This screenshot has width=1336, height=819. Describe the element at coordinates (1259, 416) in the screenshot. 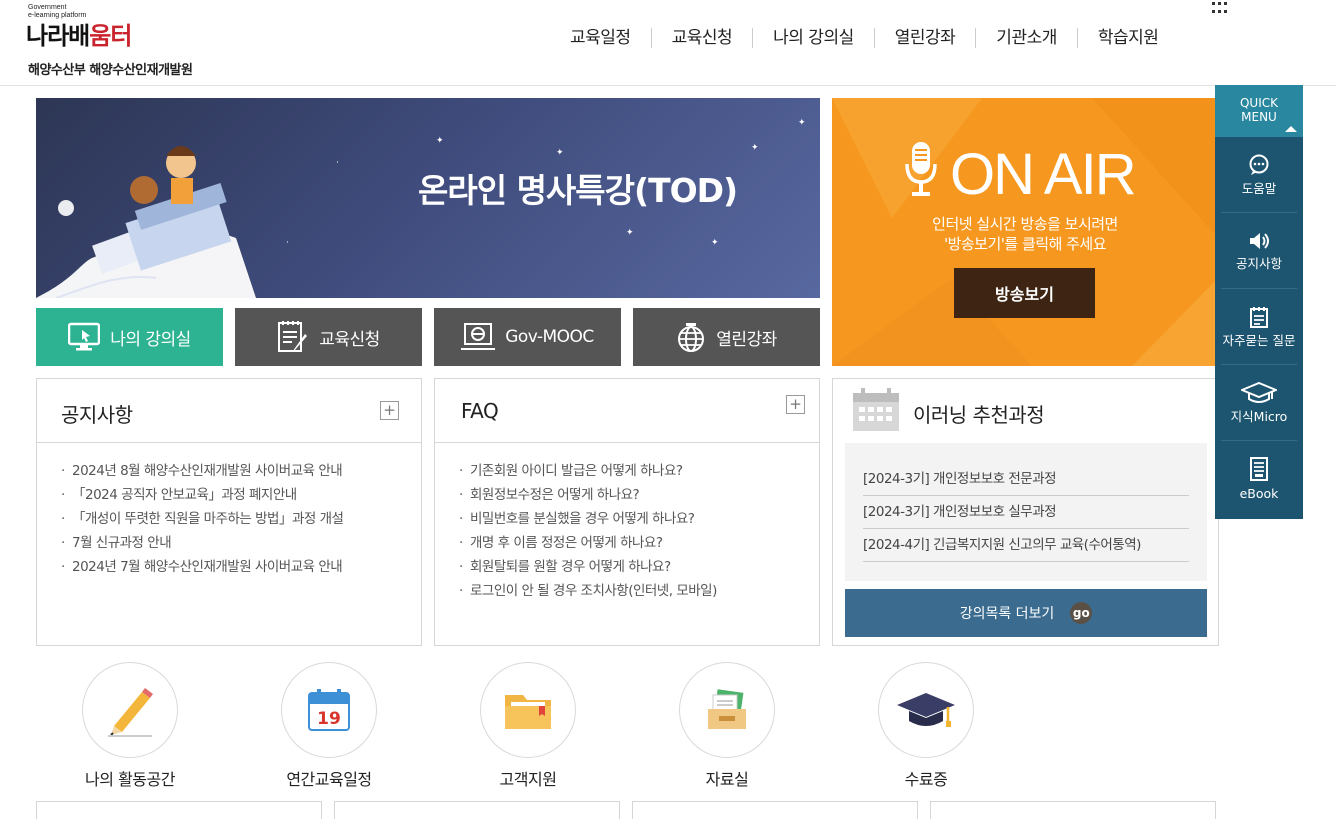

I see `quick-micro-label: 지식Micro` at that location.